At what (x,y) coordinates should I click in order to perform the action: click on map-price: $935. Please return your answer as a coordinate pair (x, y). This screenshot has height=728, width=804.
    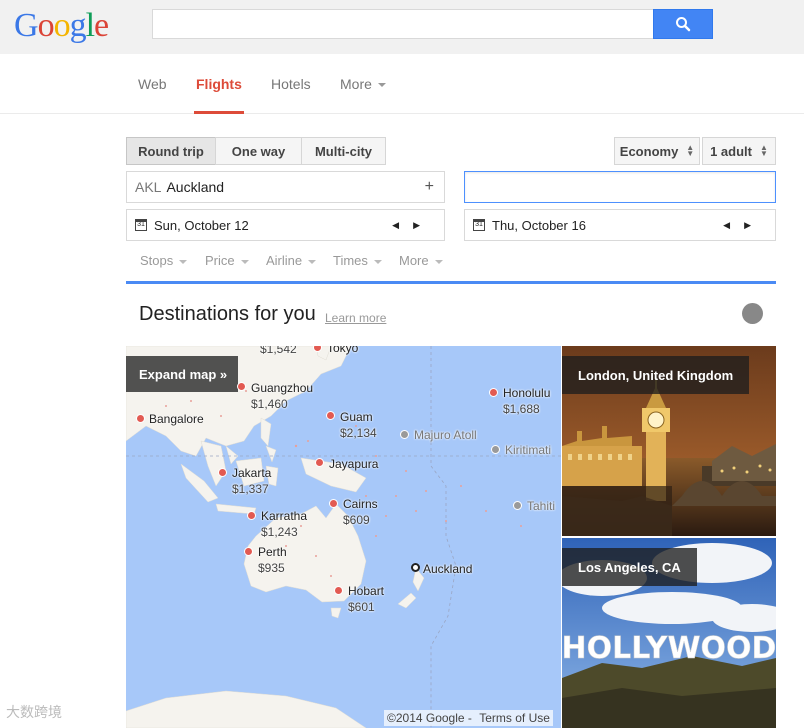
    Looking at the image, I should click on (271, 568).